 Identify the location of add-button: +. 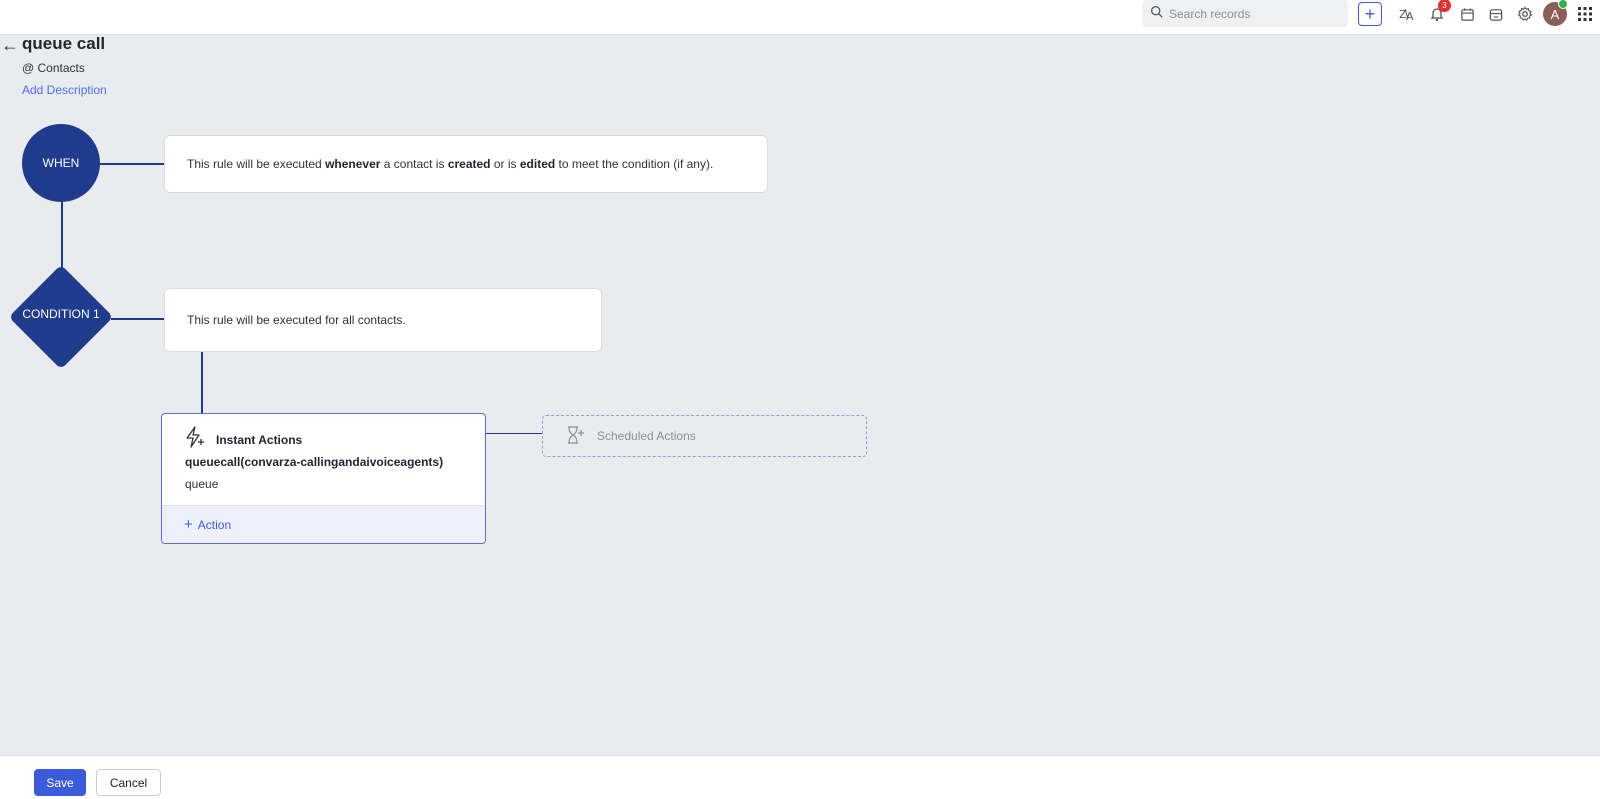
(1370, 14).